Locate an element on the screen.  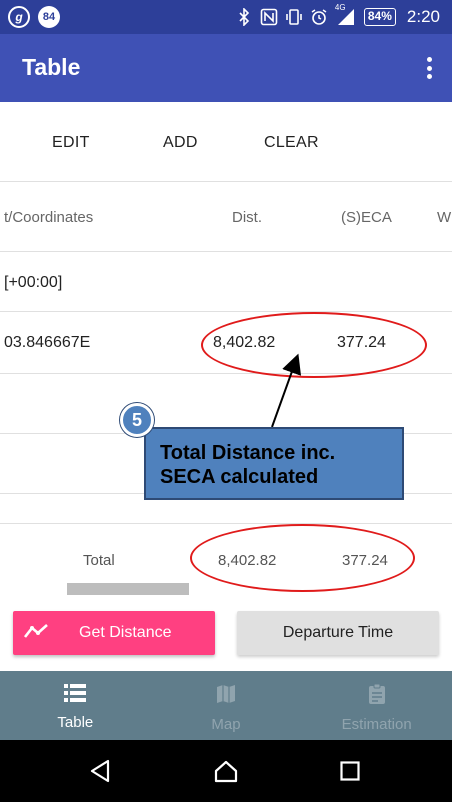
callout-line-2: SECA calculated is located at coordinates (239, 477).